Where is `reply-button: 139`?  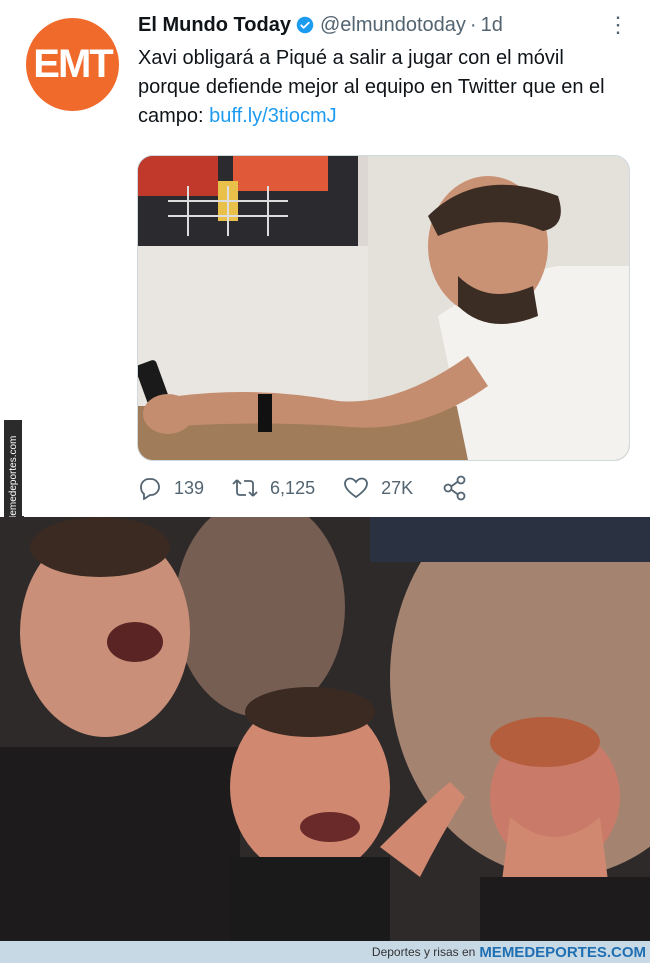
reply-button: 139 is located at coordinates (171, 488).